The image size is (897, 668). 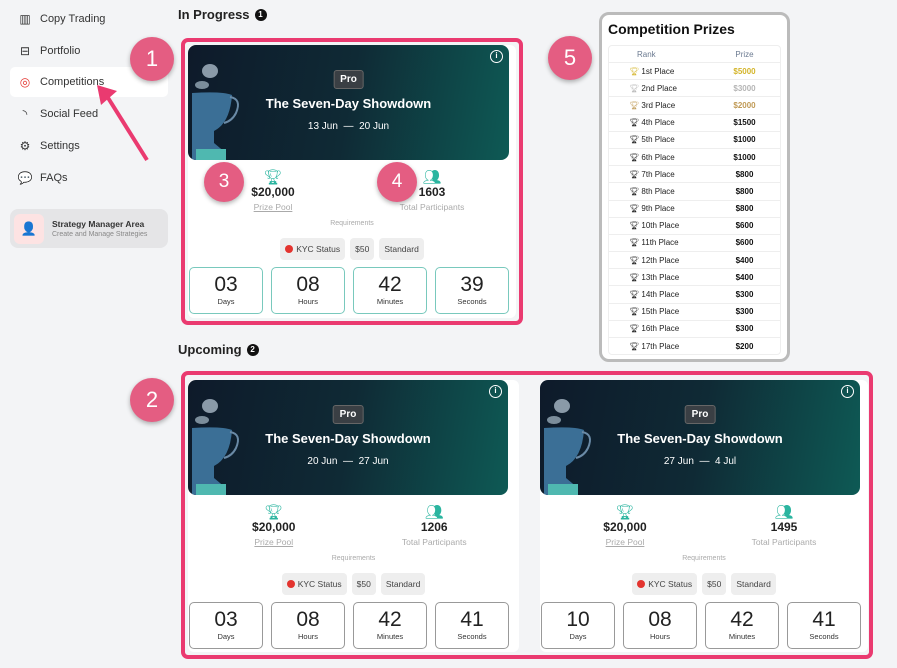 I want to click on sidebar-item-faqs: 💬 FAQs, so click(x=89, y=178).